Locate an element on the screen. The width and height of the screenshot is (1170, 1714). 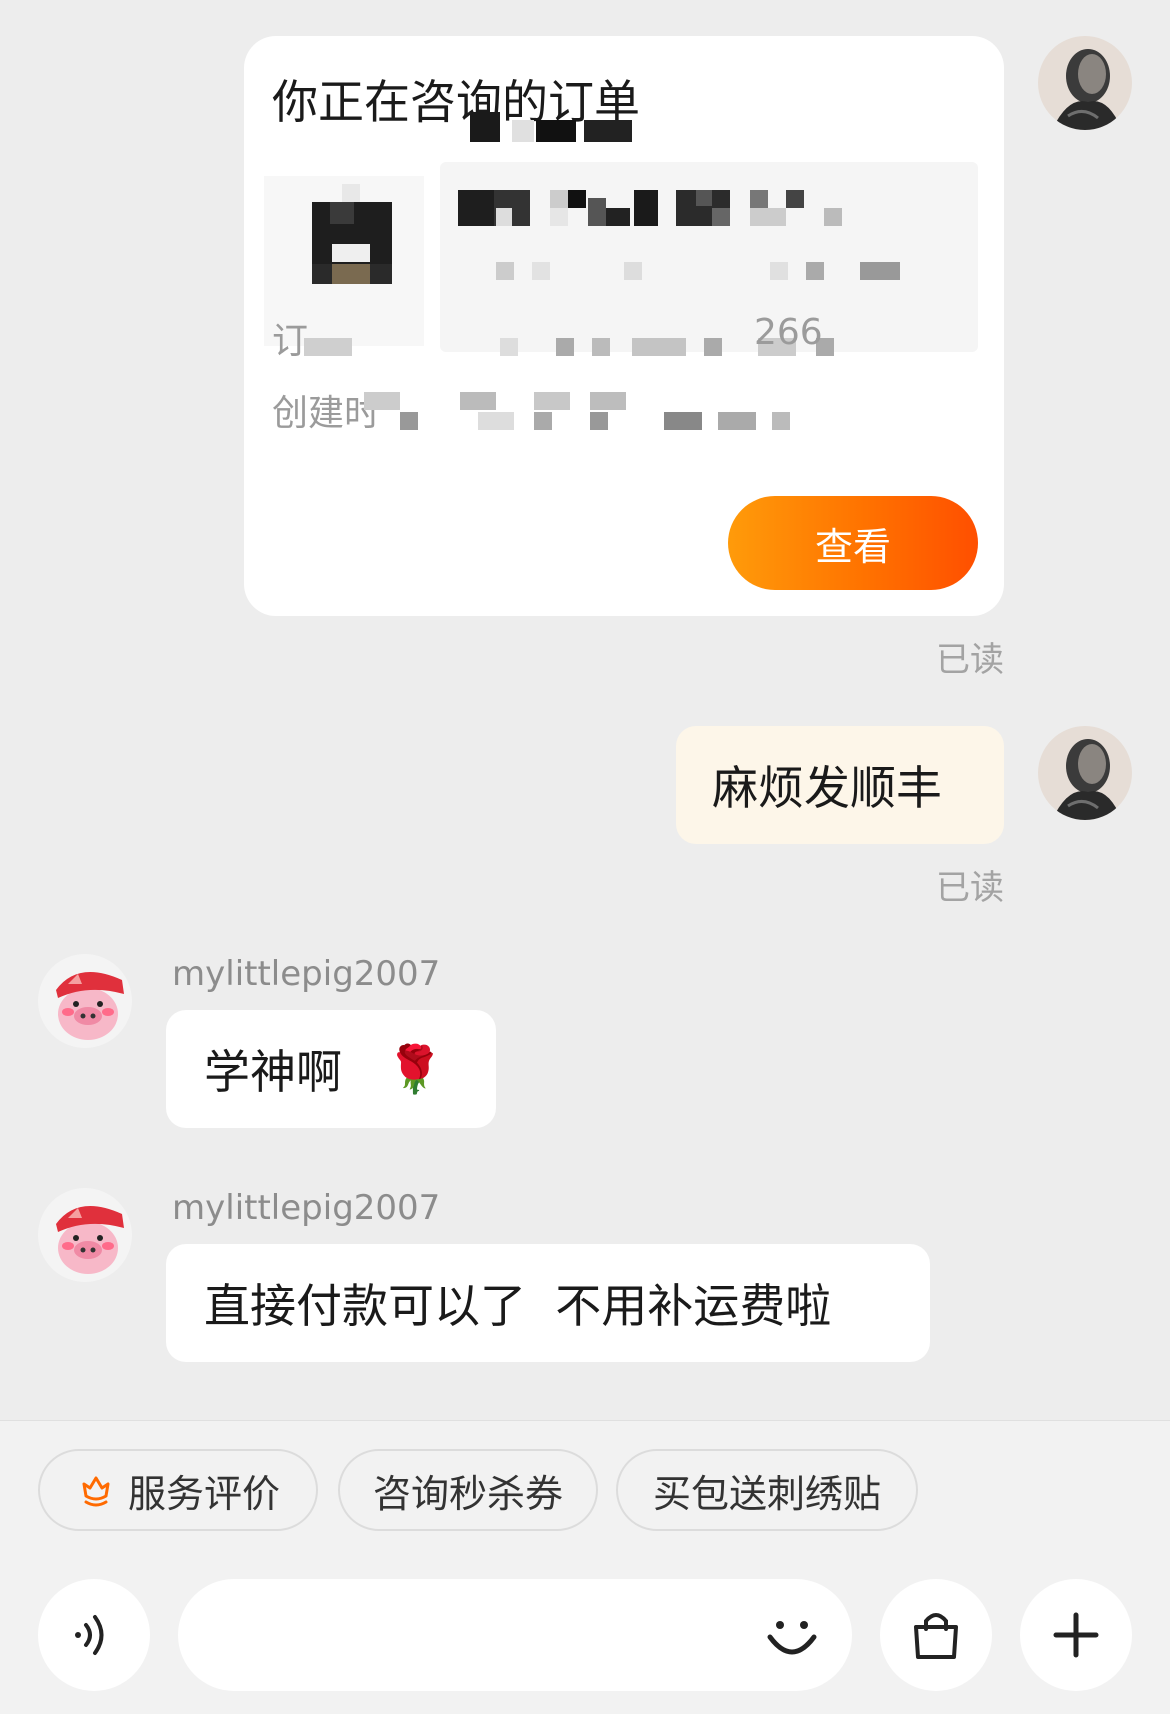
message-text: 学神啊 is located at coordinates (273, 1072).